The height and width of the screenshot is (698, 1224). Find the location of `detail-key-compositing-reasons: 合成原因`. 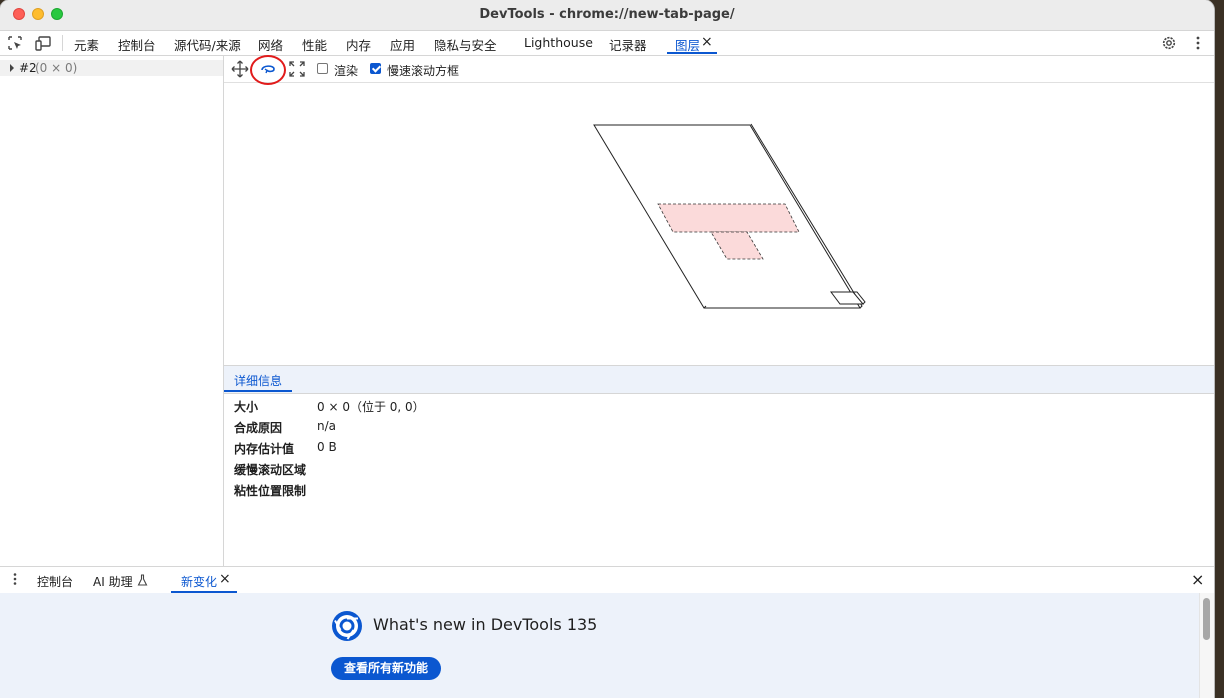

detail-key-compositing-reasons: 合成原因 is located at coordinates (258, 428).